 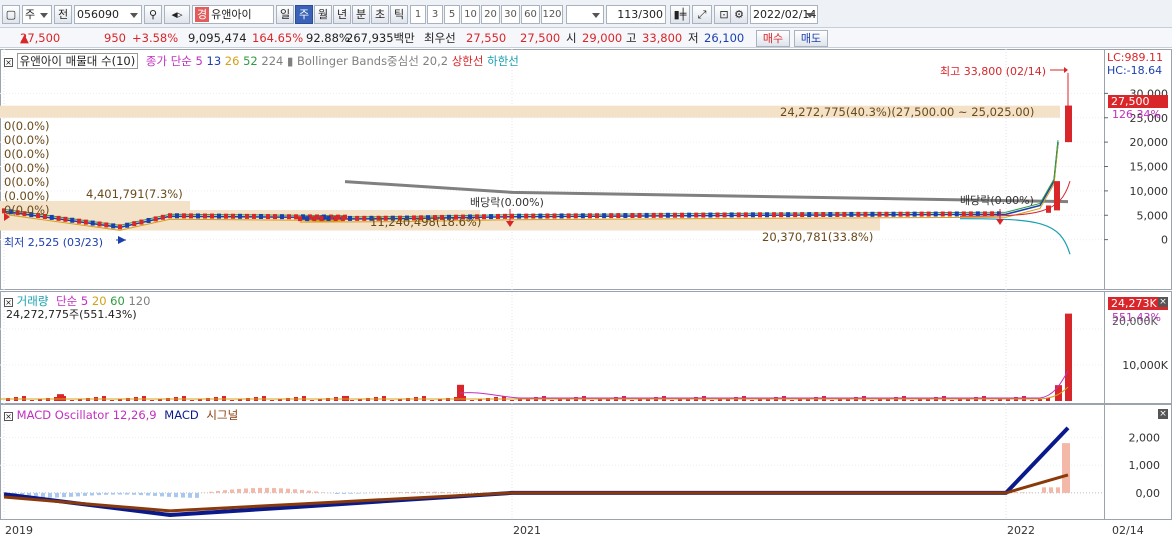 What do you see at coordinates (510, 14) in the screenshot?
I see `minute-tab-5: 30` at bounding box center [510, 14].